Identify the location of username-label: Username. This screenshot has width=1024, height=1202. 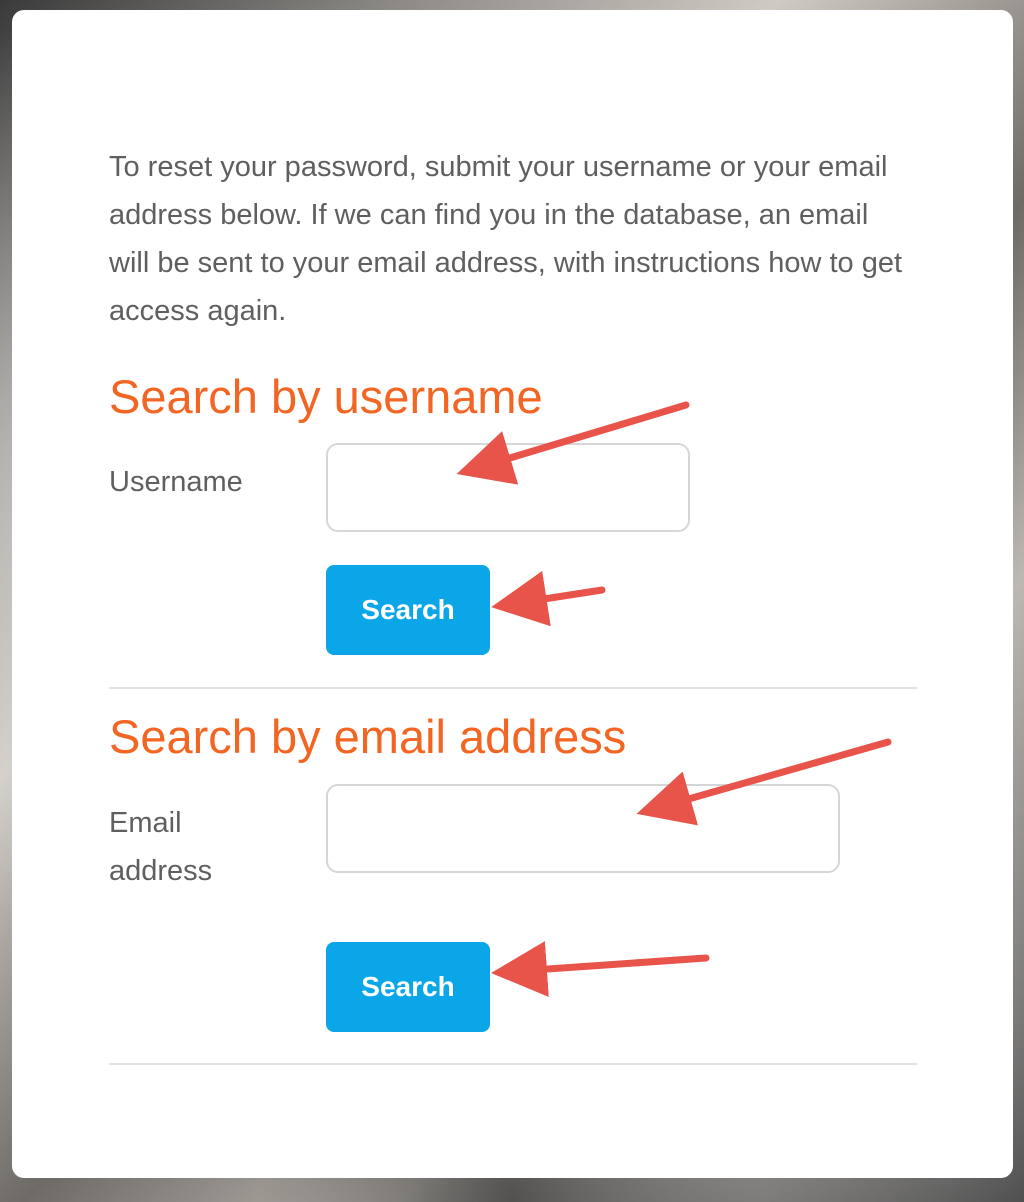
(176, 482).